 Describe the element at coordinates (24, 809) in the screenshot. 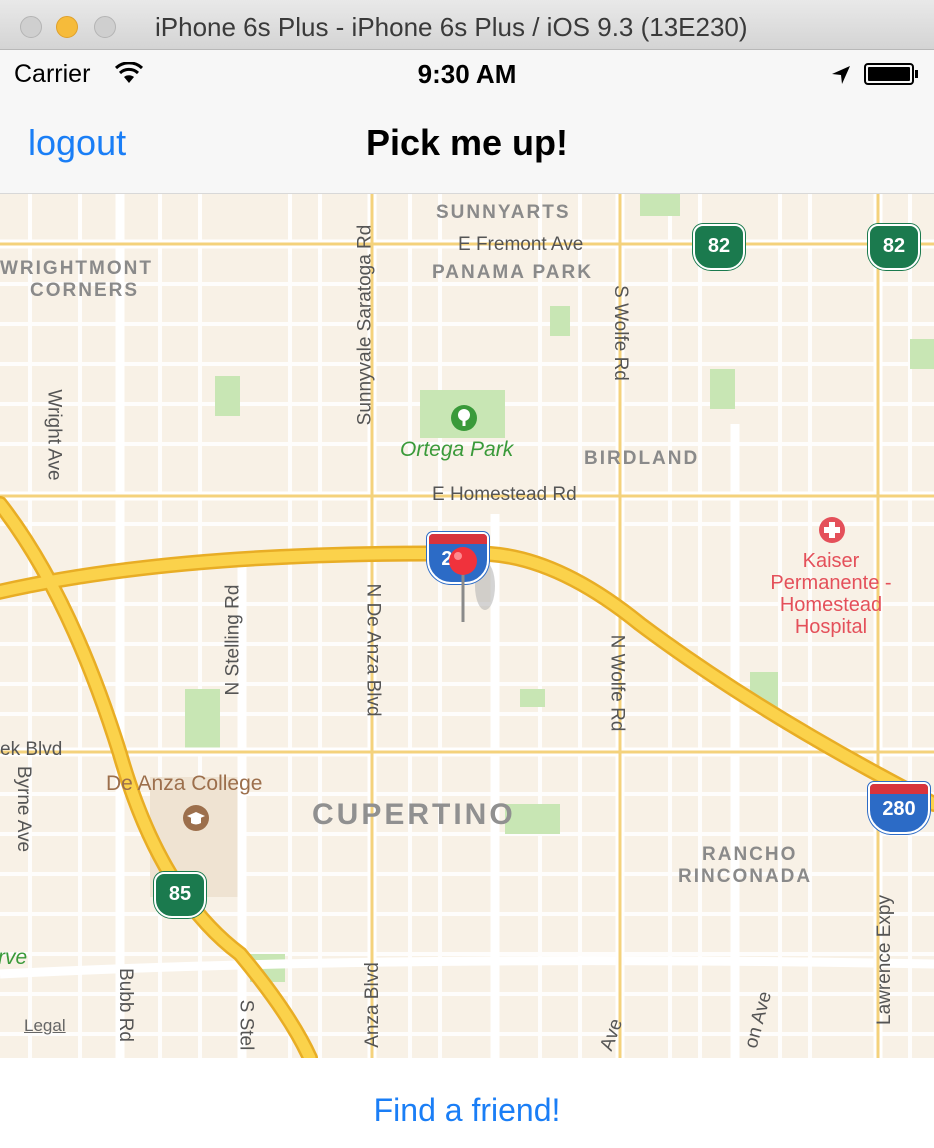

I see `street-label: Byrne Ave` at that location.